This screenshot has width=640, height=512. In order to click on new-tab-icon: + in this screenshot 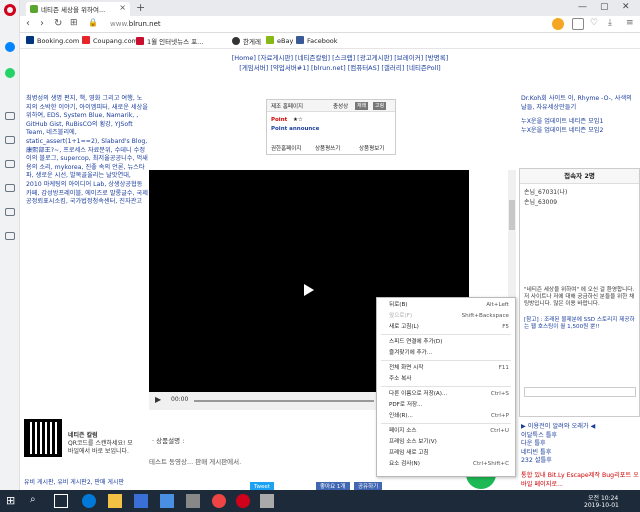, I will do `click(140, 7)`.